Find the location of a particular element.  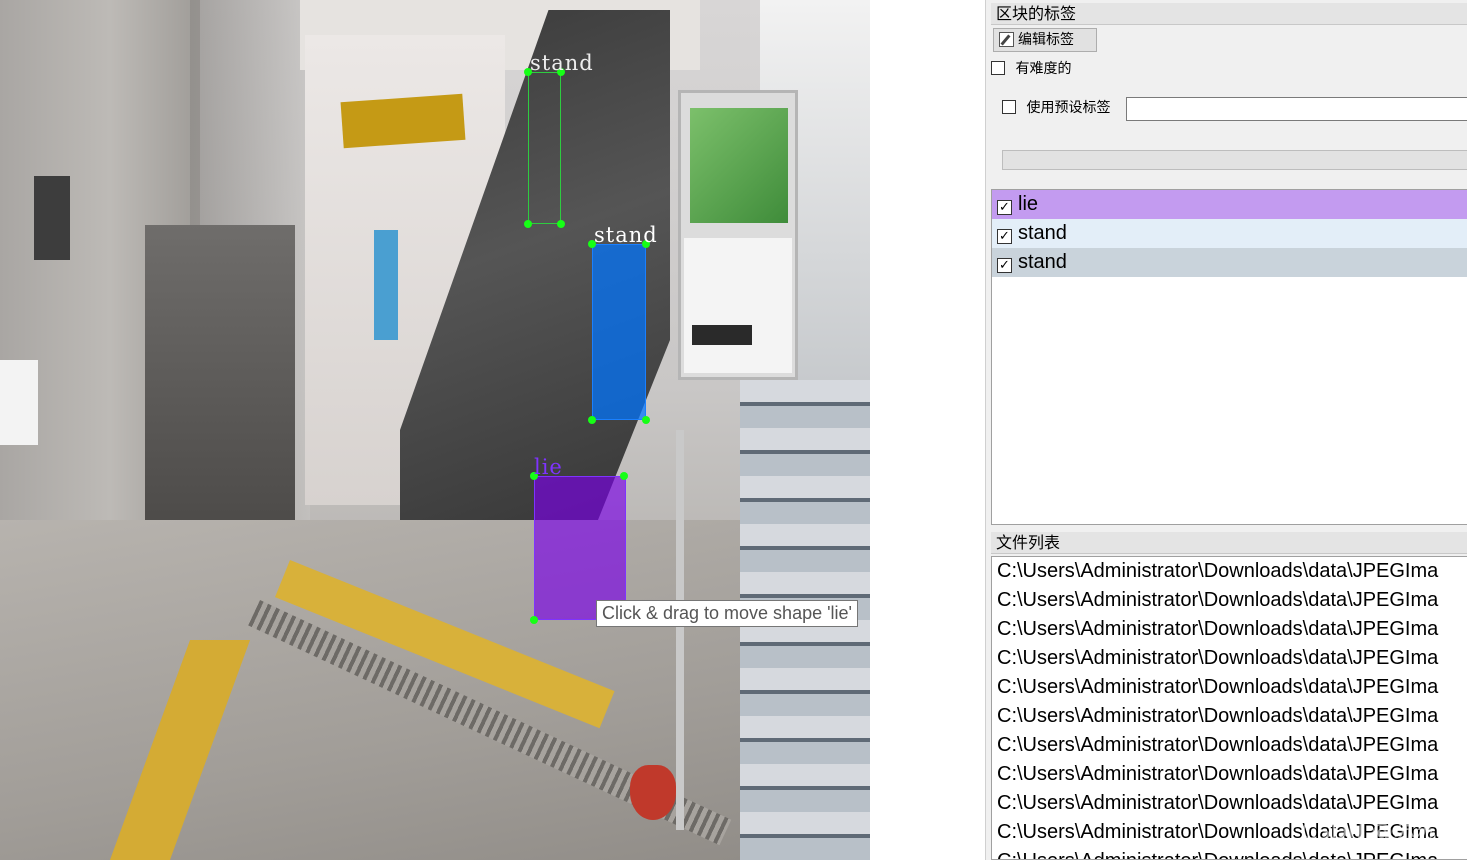

label-list-item: ✓ lie is located at coordinates (1229, 204).